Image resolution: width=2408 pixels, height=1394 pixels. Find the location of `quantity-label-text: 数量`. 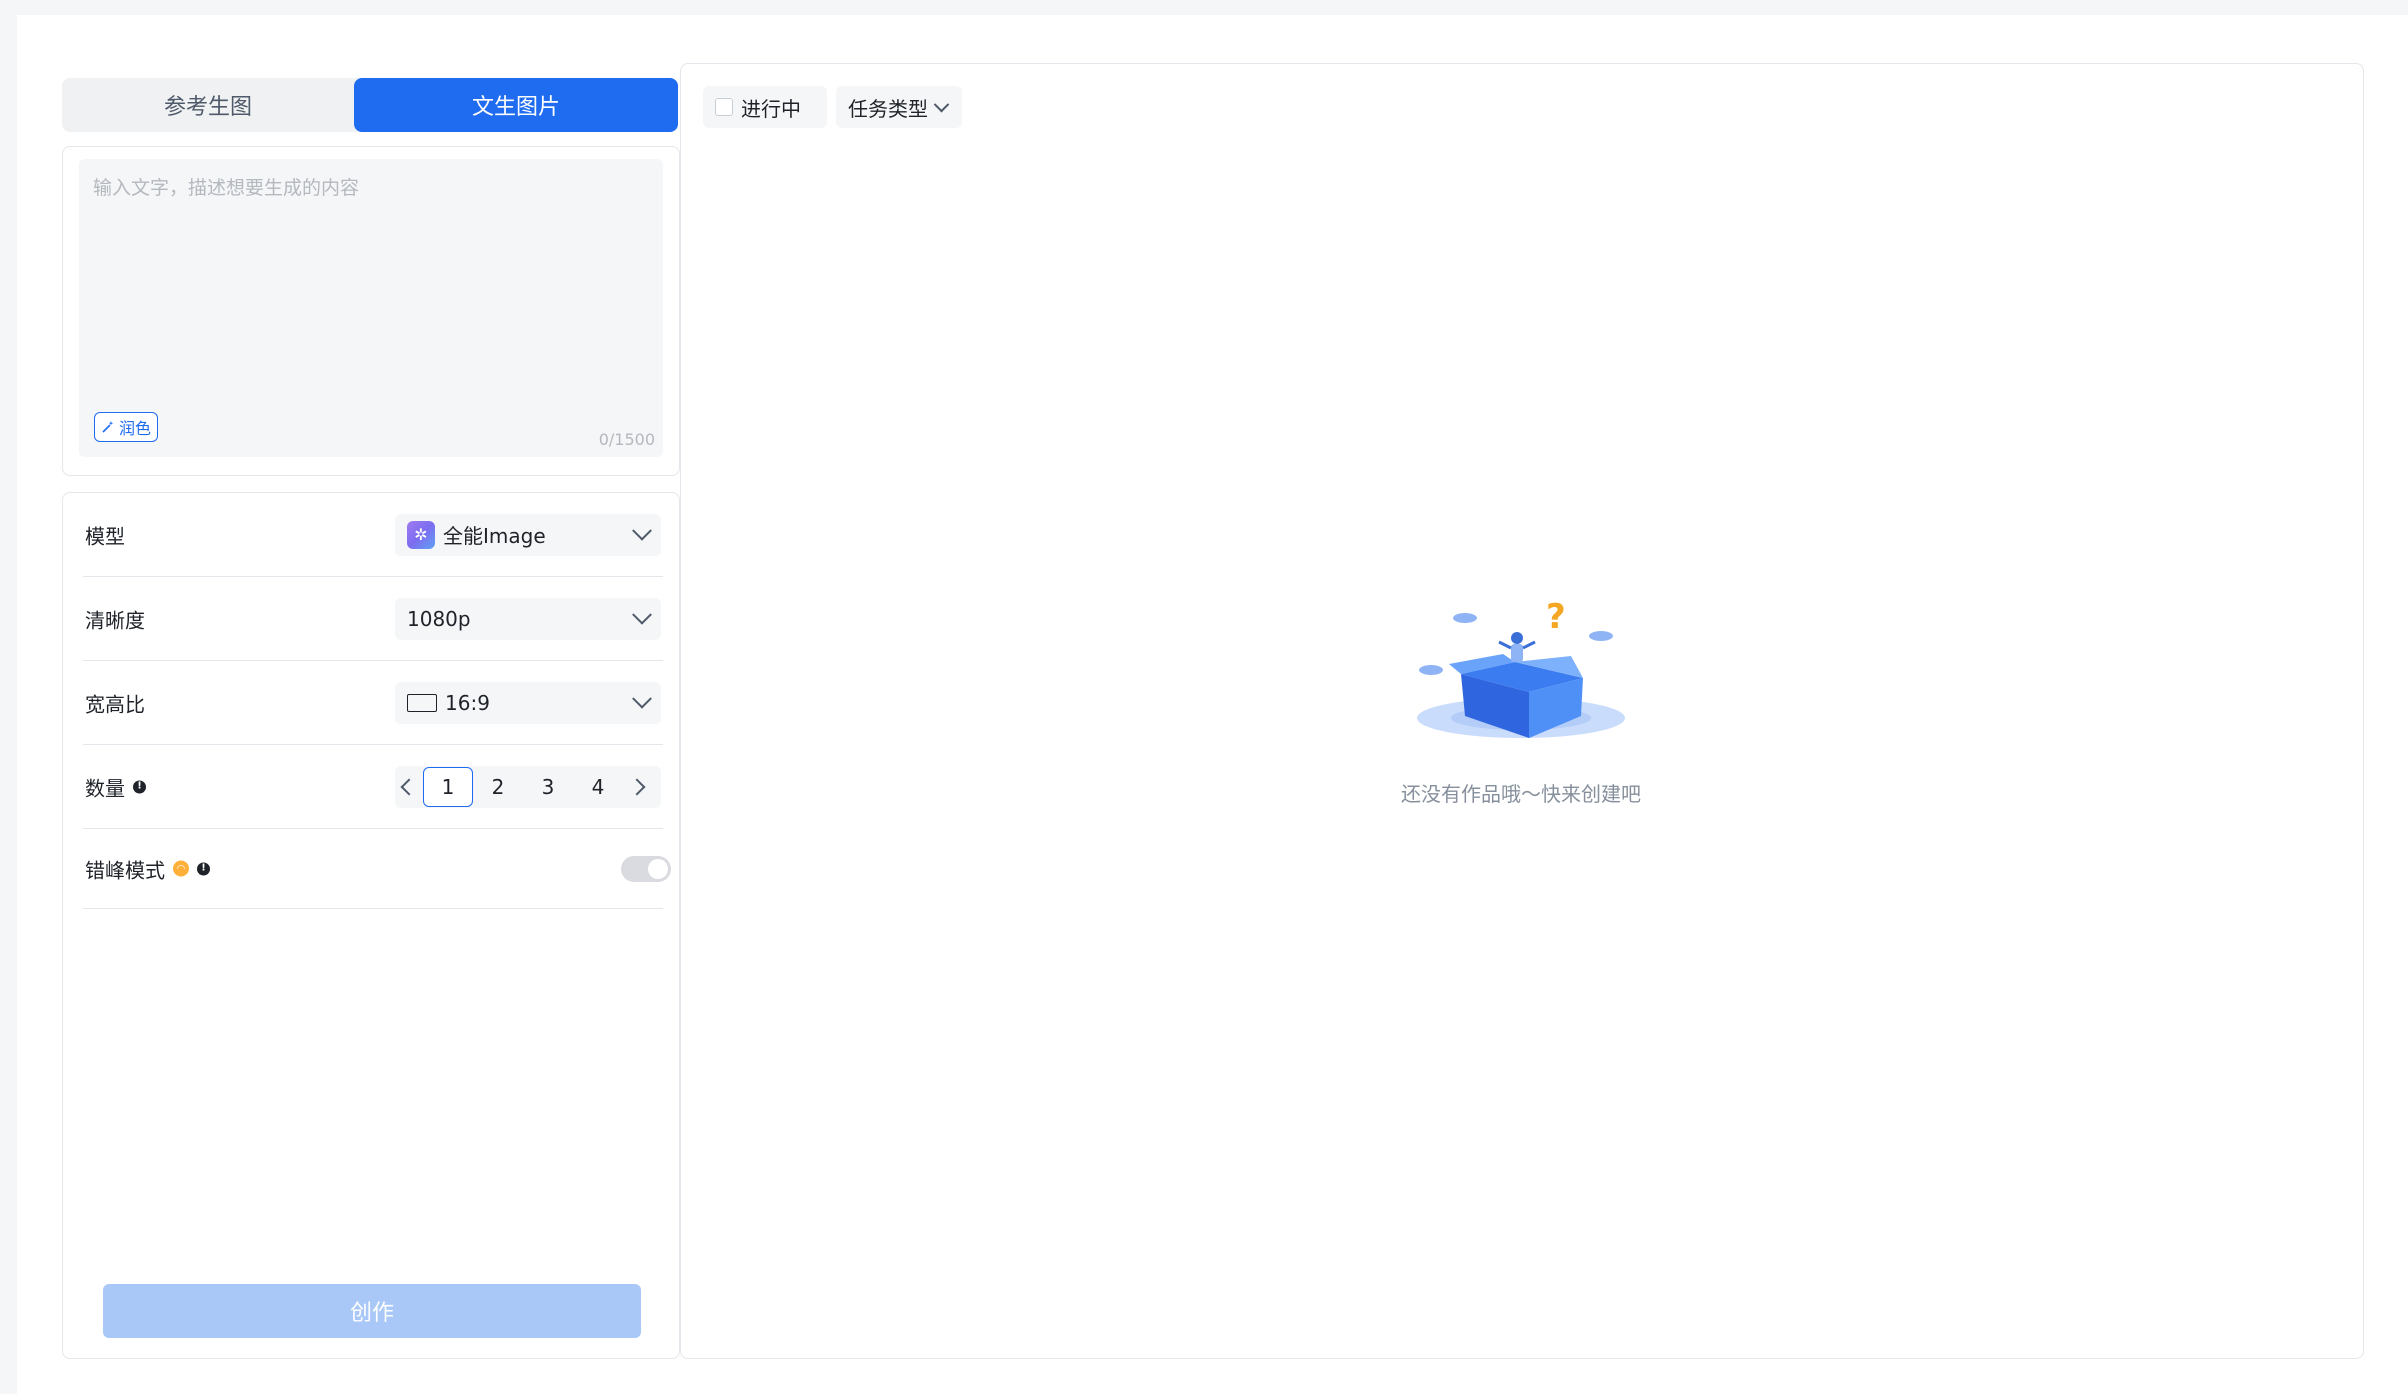

quantity-label-text: 数量 is located at coordinates (105, 788).